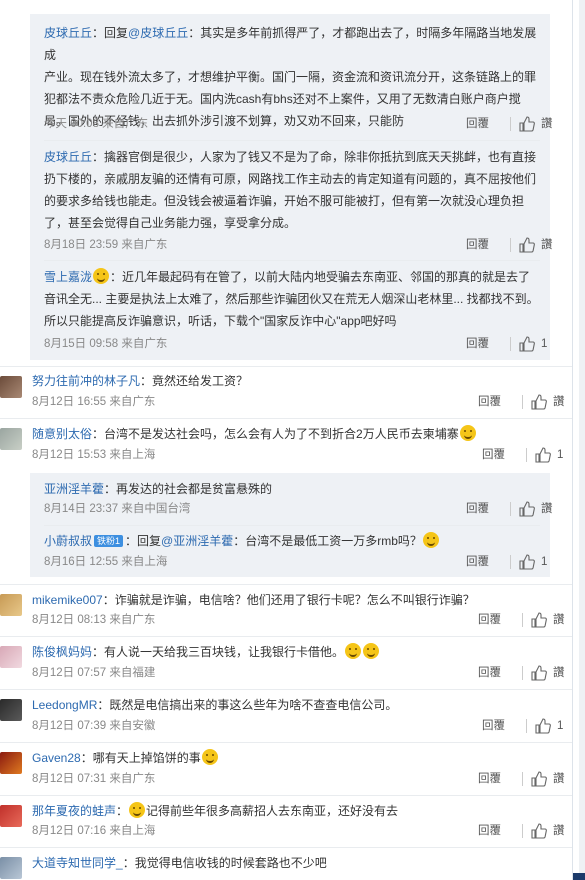 The width and height of the screenshot is (585, 880). Describe the element at coordinates (86, 381) in the screenshot. I see `username-link: 努力往前冲的林子凡` at that location.